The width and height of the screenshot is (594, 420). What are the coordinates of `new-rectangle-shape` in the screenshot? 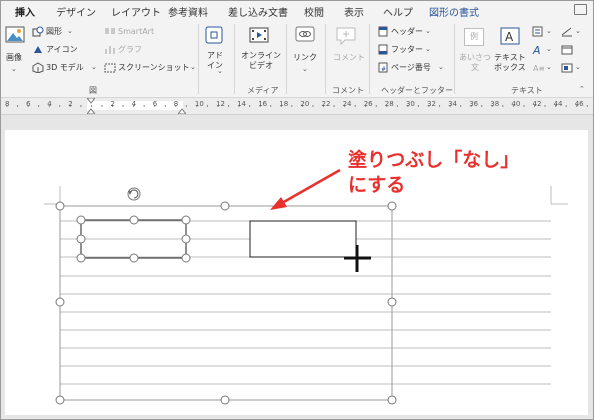 It's located at (303, 239).